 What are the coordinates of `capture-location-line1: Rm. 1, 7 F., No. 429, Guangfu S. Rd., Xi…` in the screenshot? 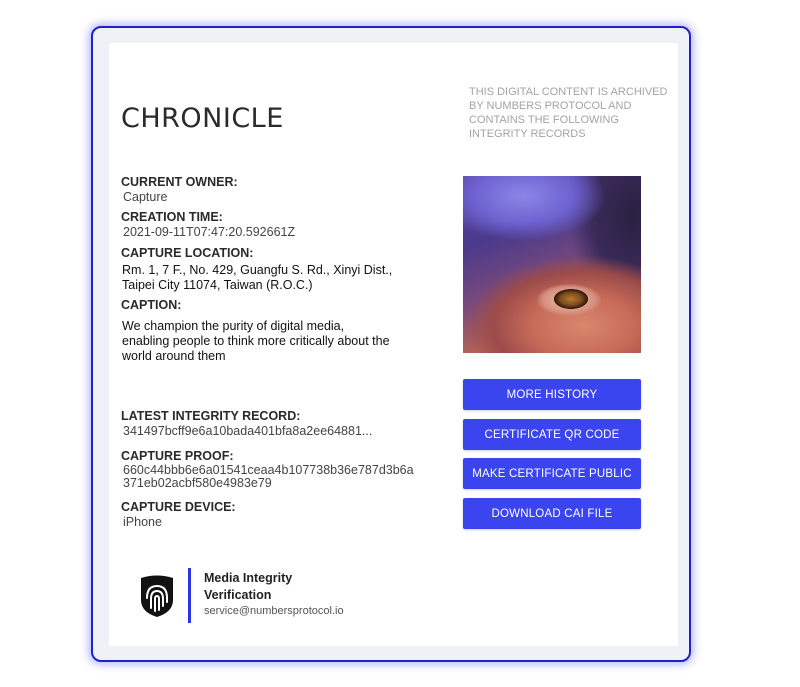 It's located at (257, 270).